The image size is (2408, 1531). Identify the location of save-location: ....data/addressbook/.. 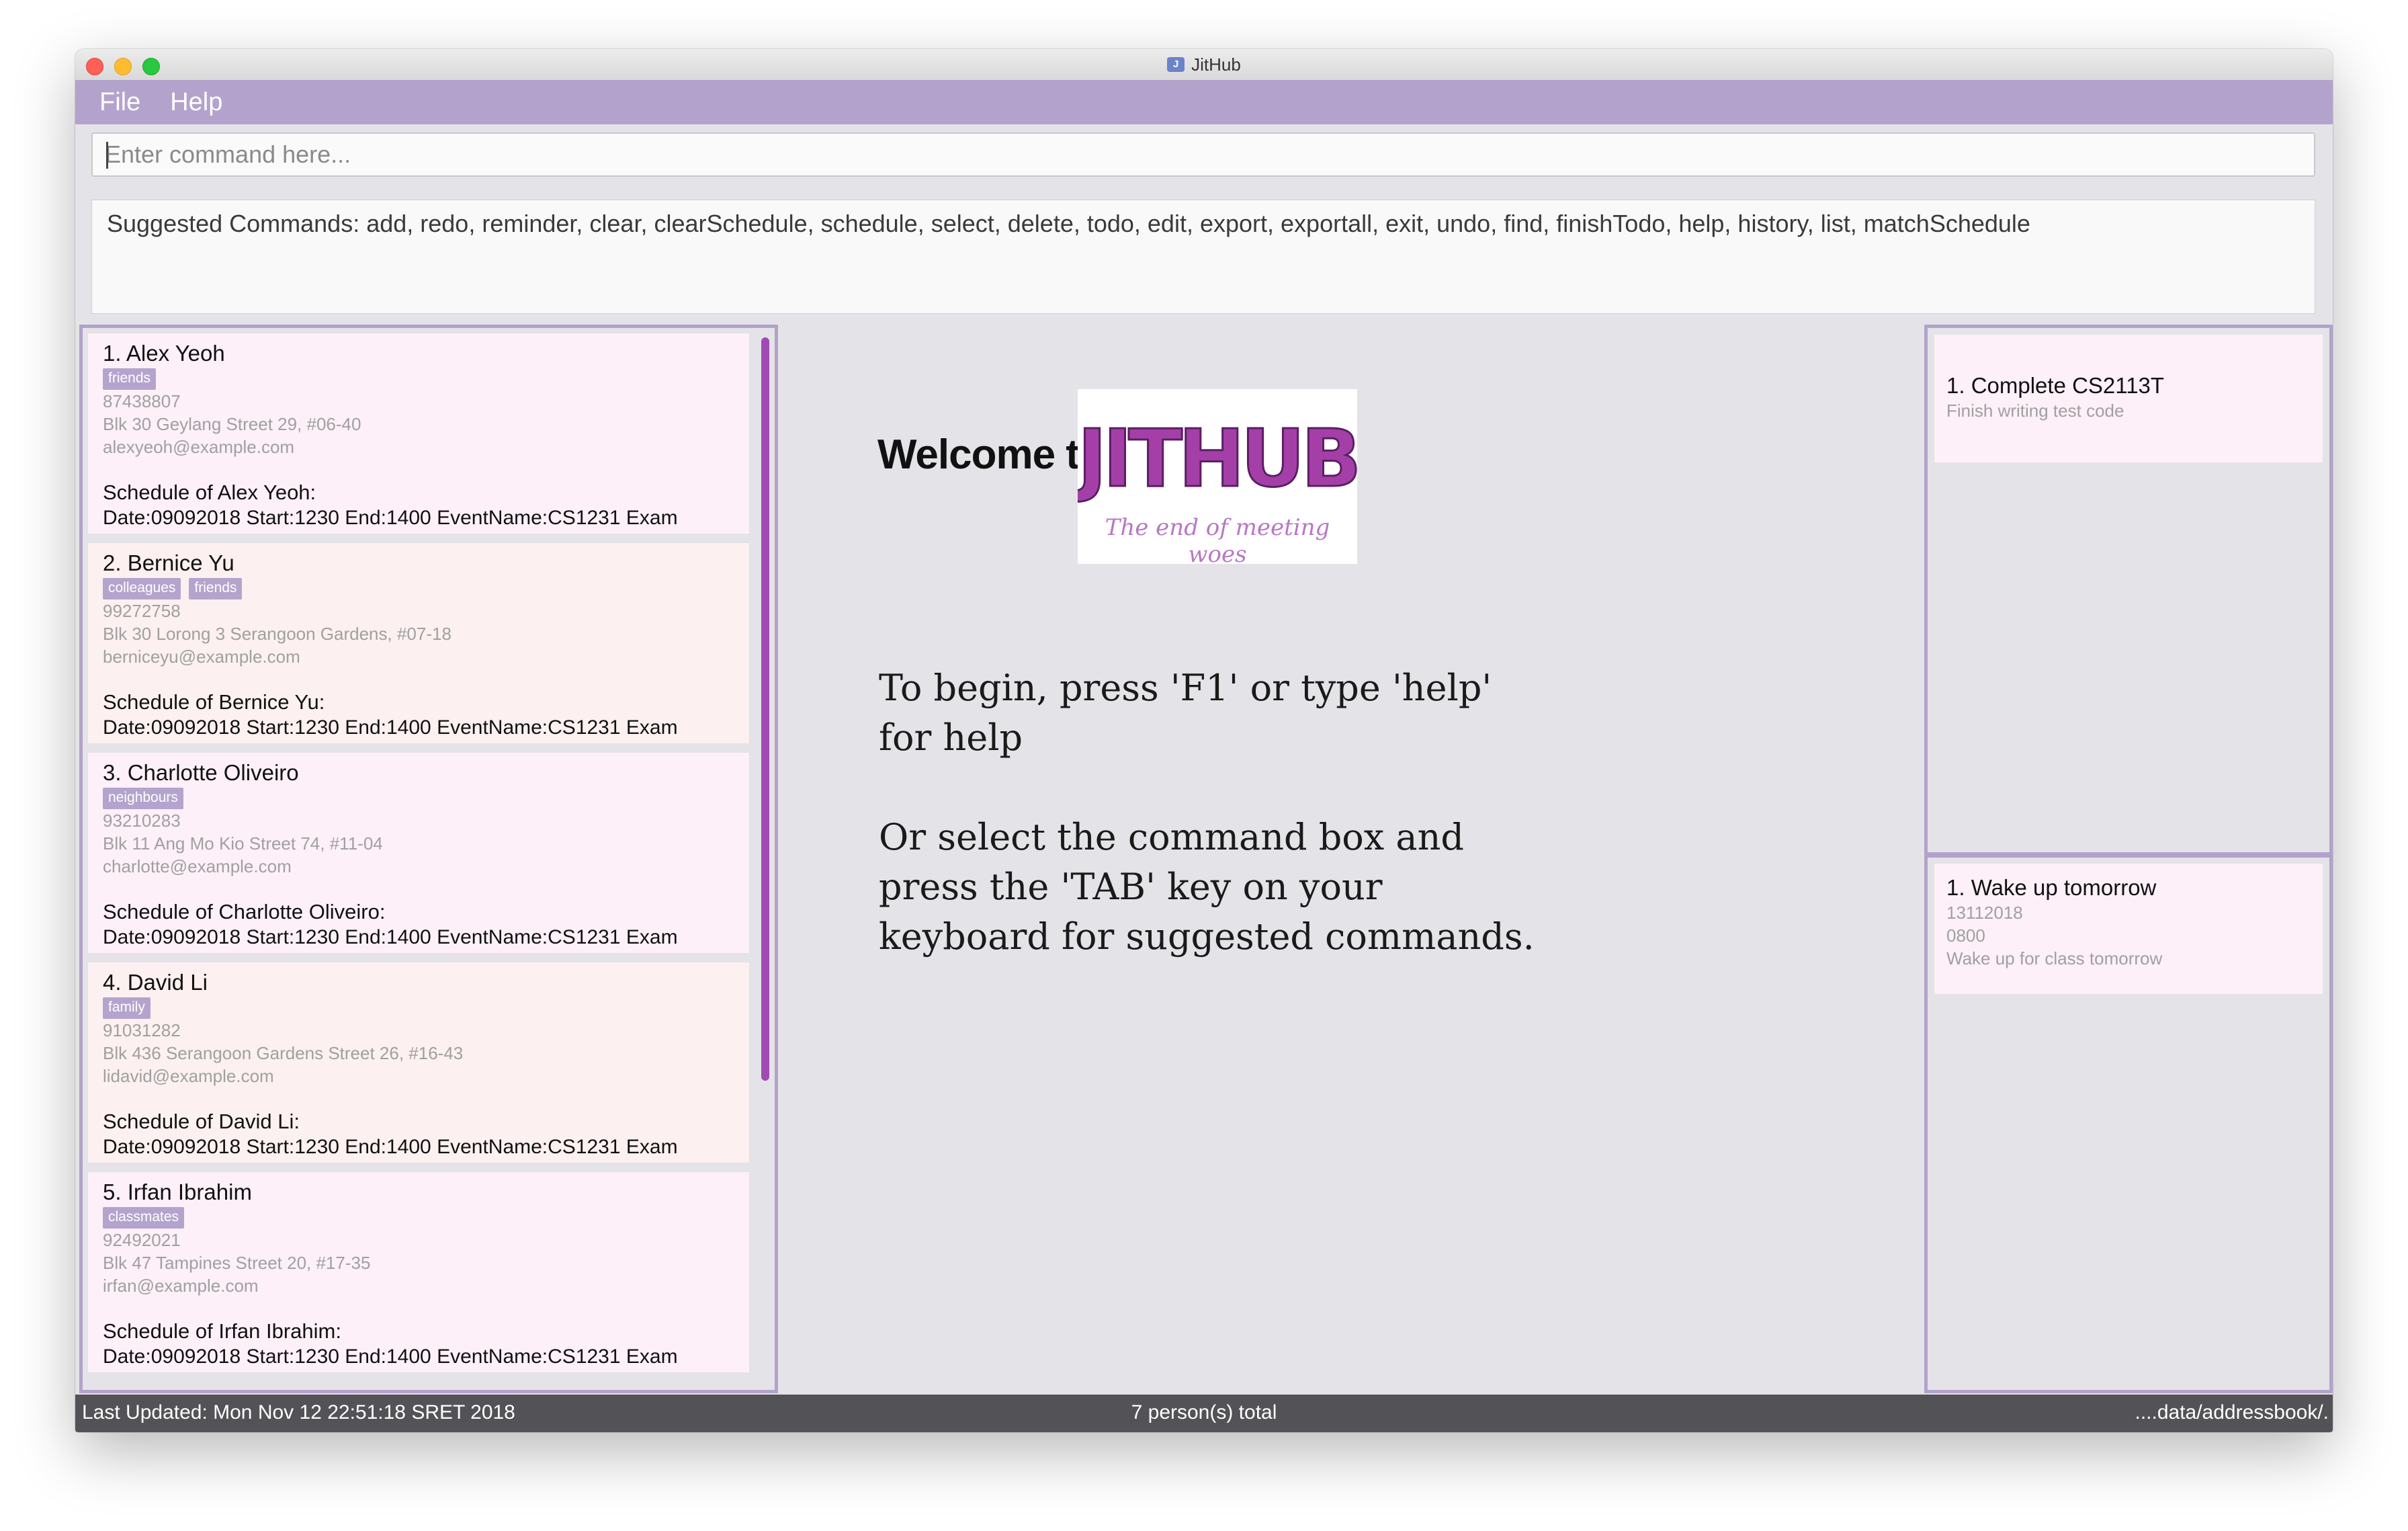
(2232, 1412).